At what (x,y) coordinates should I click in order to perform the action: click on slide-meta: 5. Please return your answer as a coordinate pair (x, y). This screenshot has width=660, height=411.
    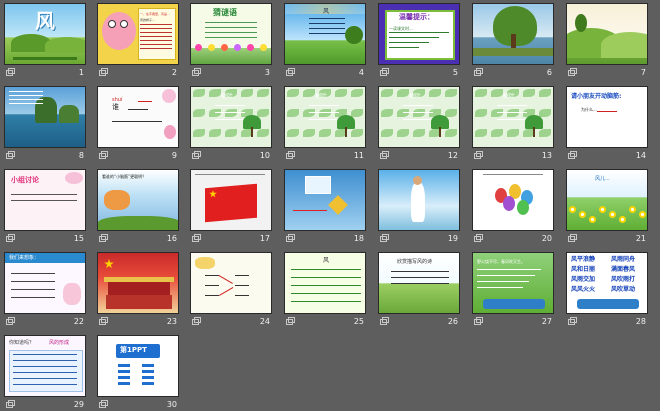
    Looking at the image, I should click on (419, 72).